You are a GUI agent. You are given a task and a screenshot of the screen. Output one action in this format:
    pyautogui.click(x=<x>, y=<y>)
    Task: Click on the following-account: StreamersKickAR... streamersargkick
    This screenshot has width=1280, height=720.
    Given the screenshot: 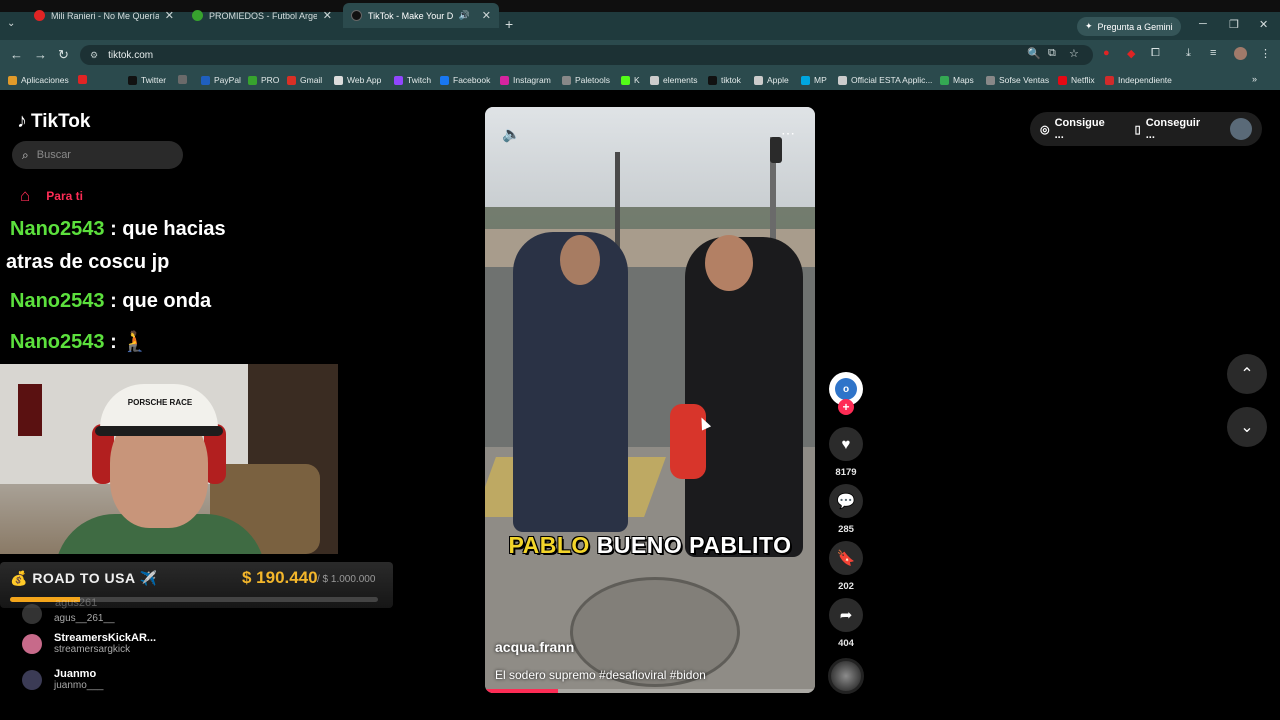 What is the action you would take?
    pyautogui.click(x=89, y=643)
    